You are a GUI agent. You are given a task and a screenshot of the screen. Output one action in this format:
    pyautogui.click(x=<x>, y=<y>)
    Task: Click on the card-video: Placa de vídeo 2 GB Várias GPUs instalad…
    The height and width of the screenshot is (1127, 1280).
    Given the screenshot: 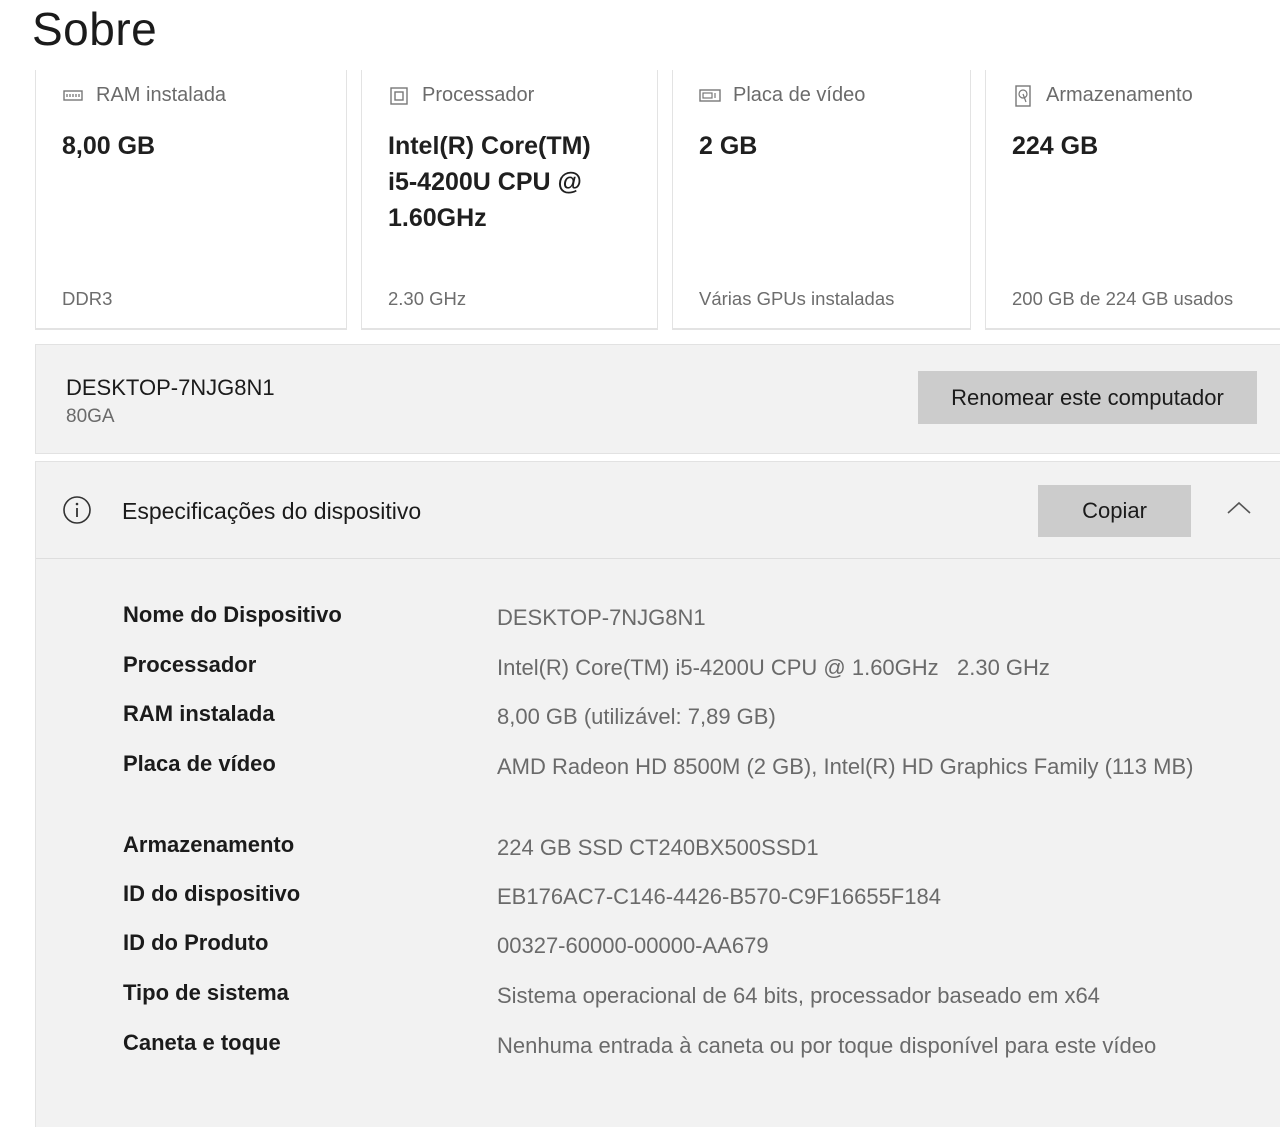 What is the action you would take?
    pyautogui.click(x=821, y=200)
    